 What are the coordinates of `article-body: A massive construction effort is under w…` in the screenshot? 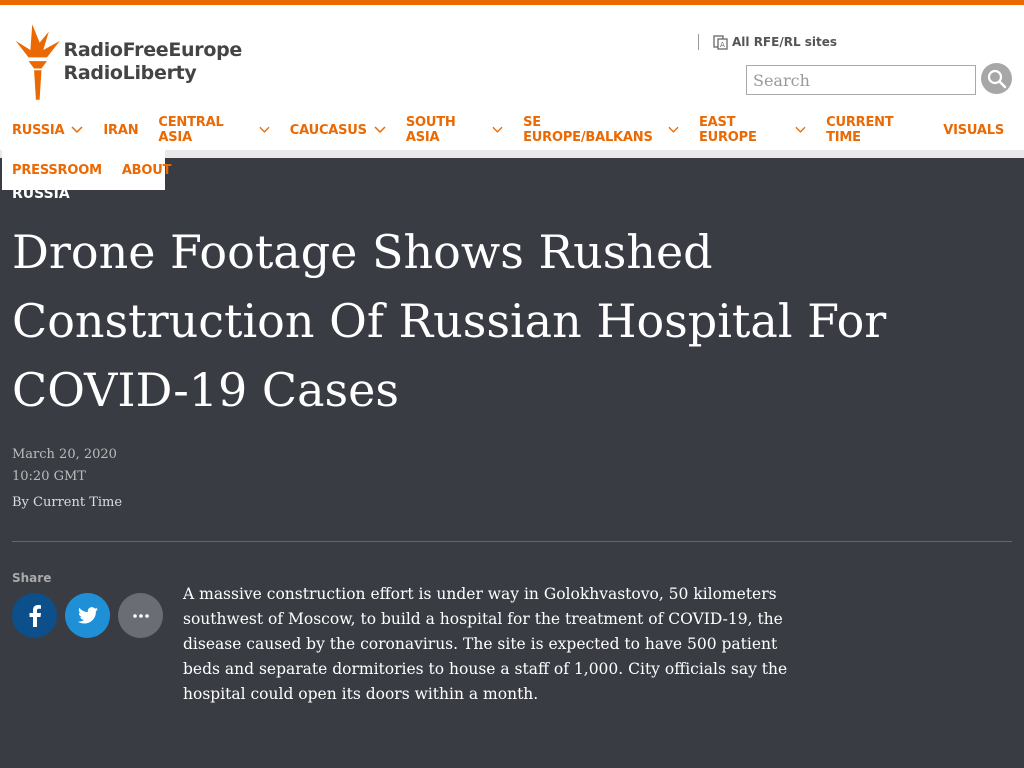 It's located at (485, 644).